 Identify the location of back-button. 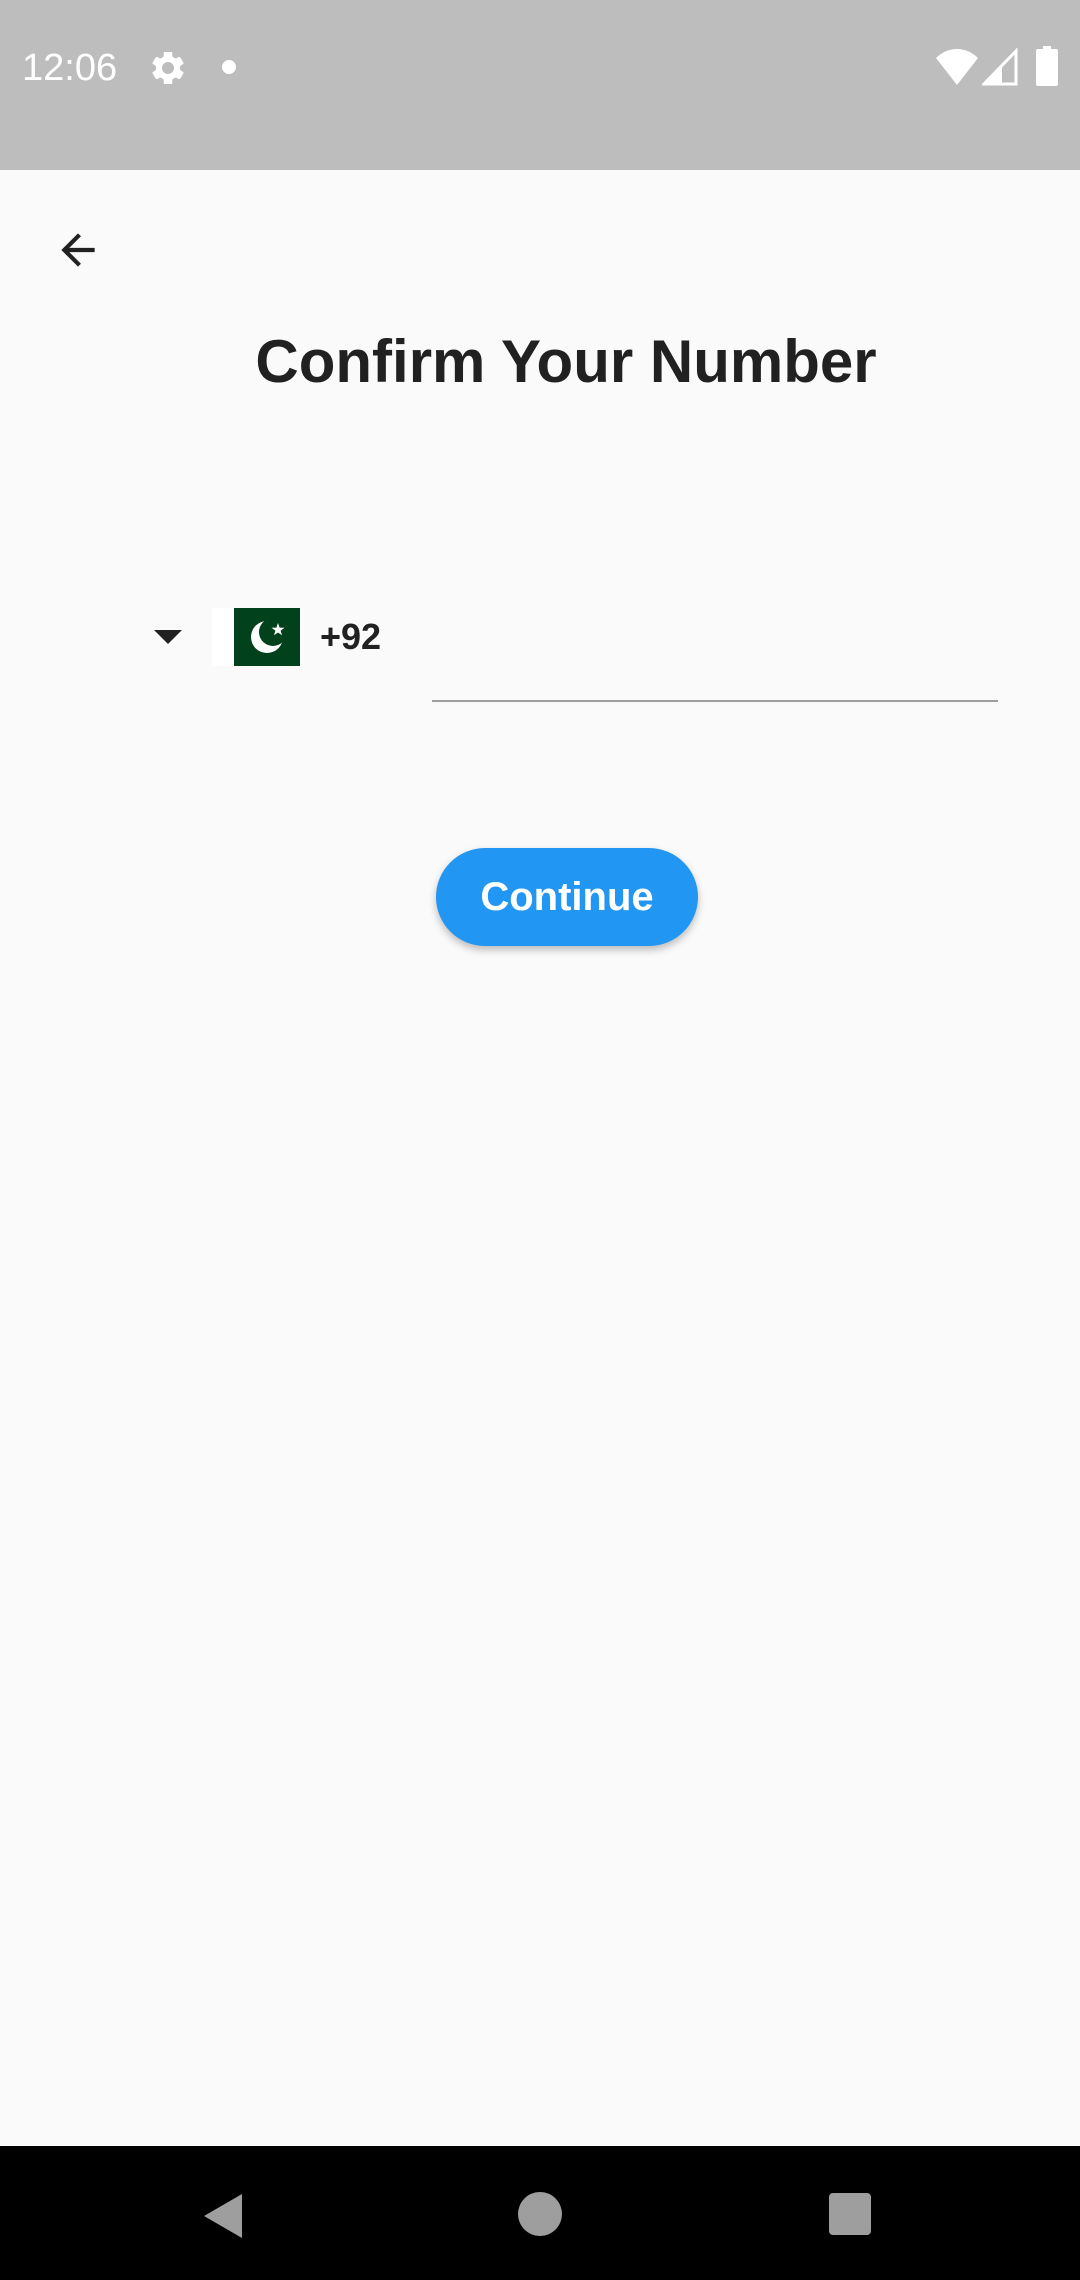
(78, 250).